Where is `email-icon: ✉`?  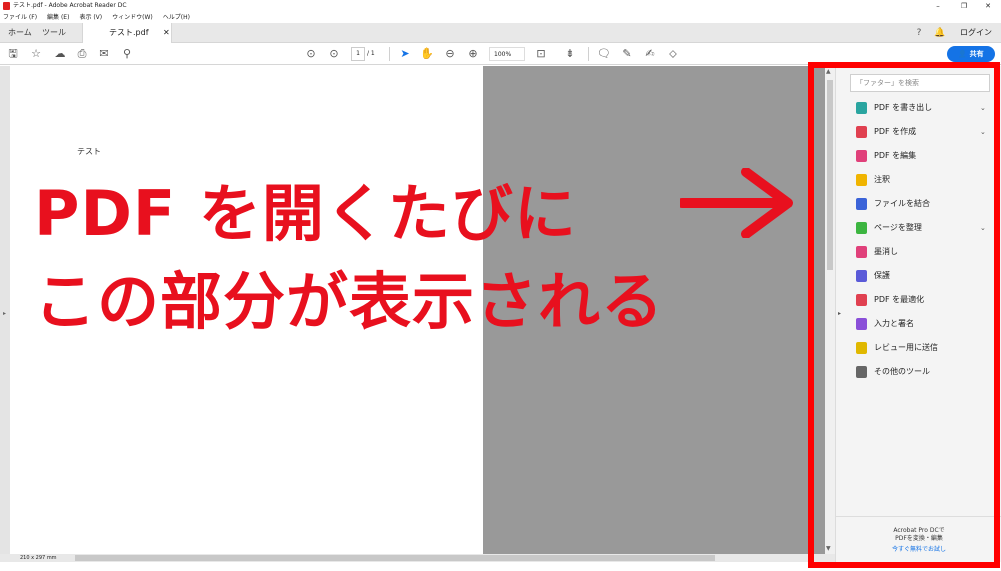
email-icon: ✉ is located at coordinates (104, 54).